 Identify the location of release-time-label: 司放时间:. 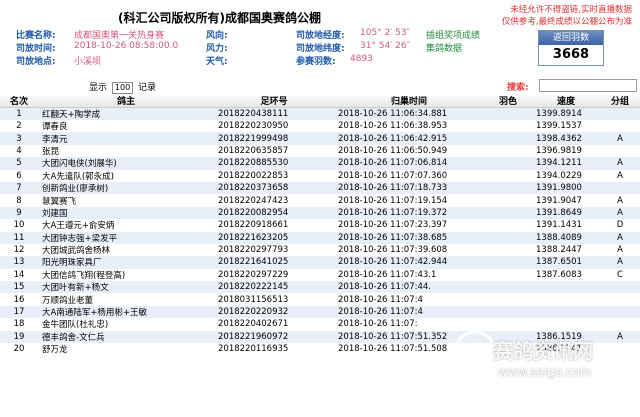
(36, 49).